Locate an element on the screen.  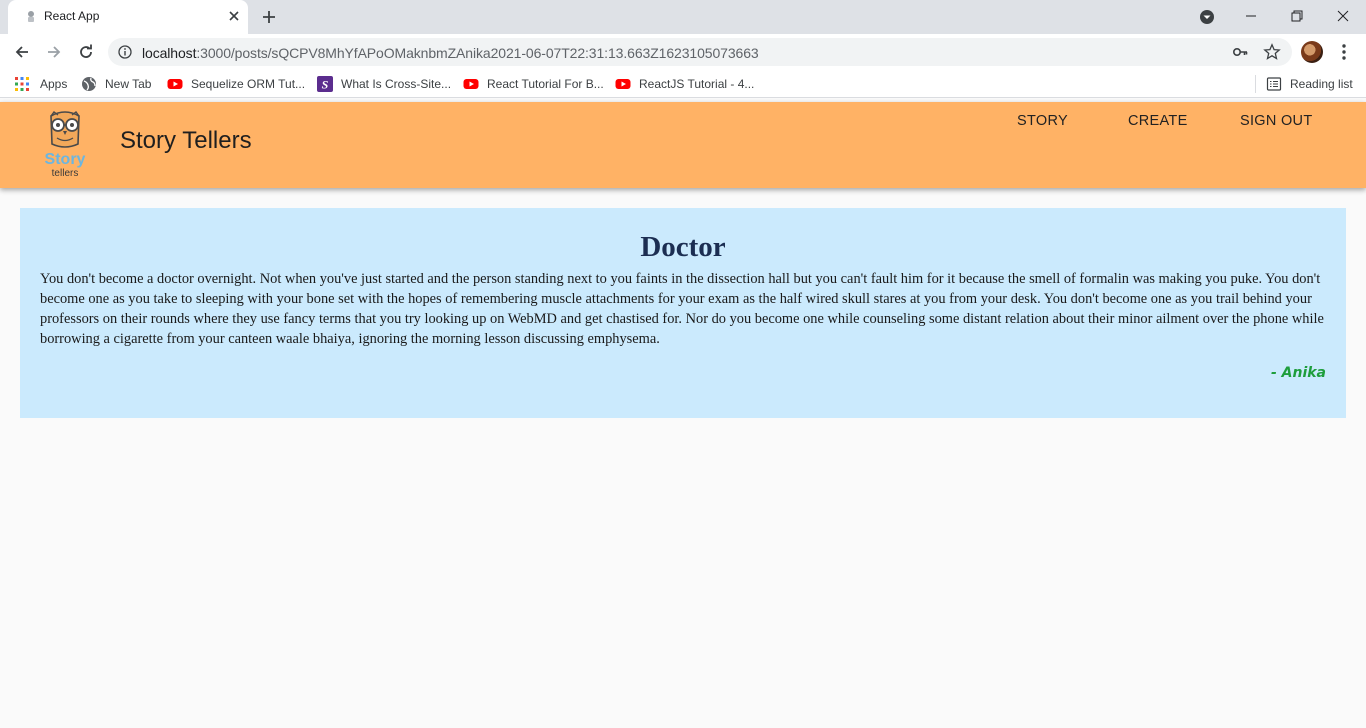
nav-story-link: STORY is located at coordinates (1042, 121).